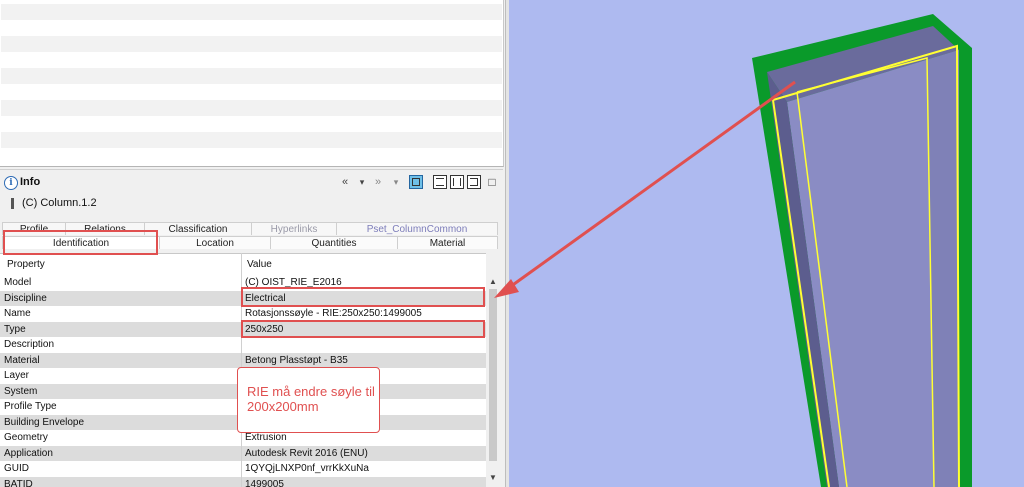  I want to click on collapse-all-icon, so click(457, 182).